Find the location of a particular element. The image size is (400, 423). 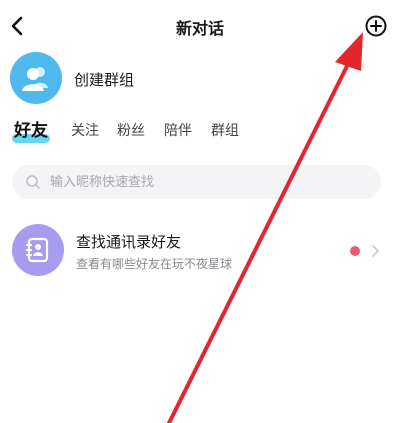

search-icon is located at coordinates (33, 182).